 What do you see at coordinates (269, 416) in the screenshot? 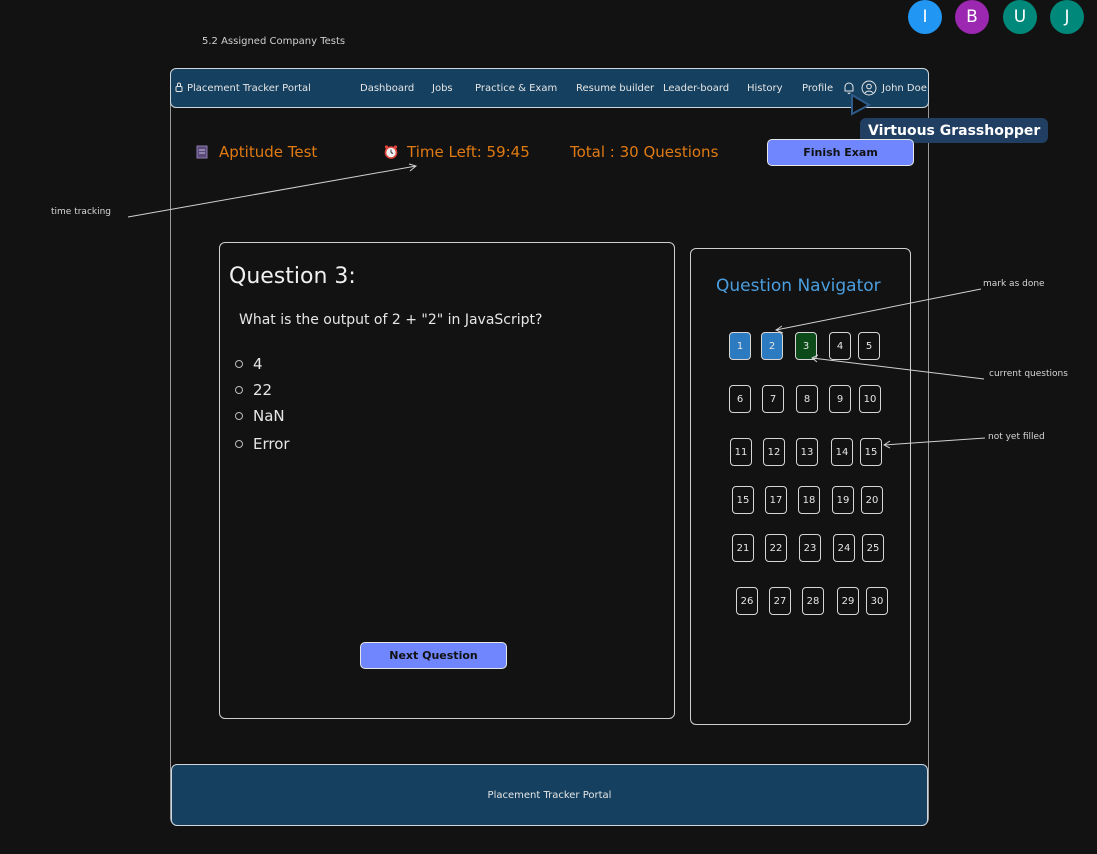
I see `option-label: NaN` at bounding box center [269, 416].